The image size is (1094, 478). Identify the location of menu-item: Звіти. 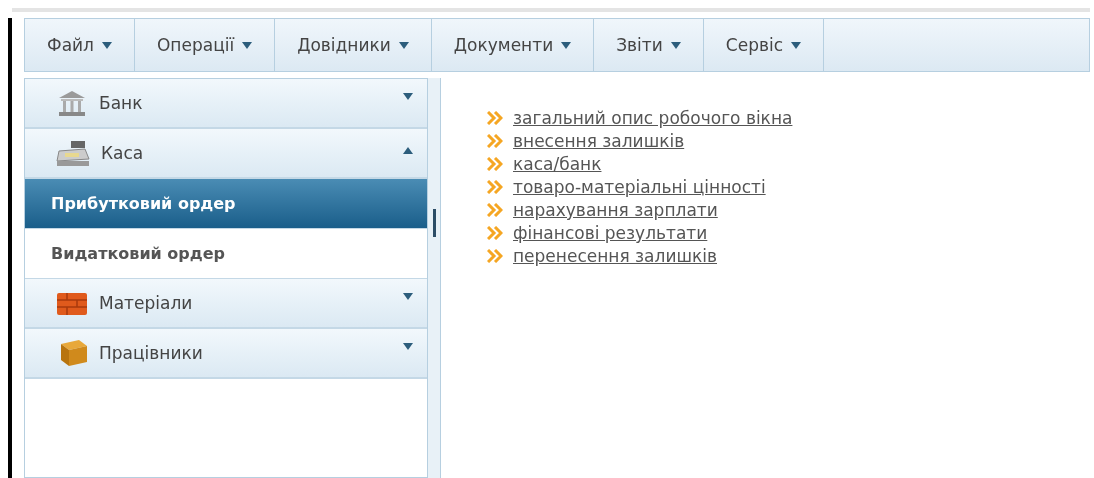
(649, 45).